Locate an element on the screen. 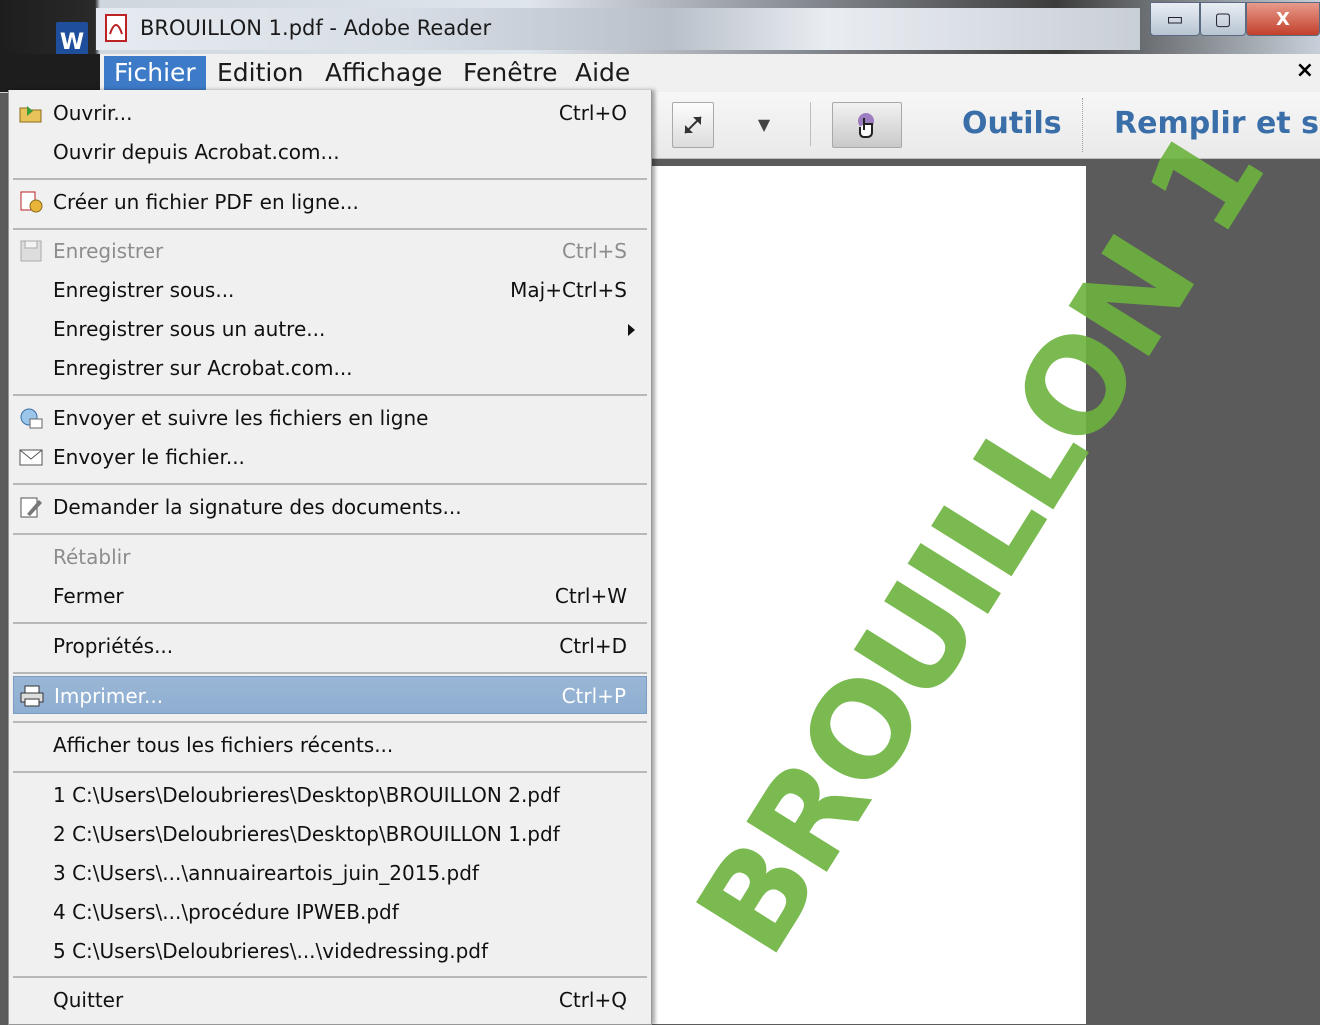 This screenshot has height=1025, width=1320. expand-arrows-icon is located at coordinates (693, 125).